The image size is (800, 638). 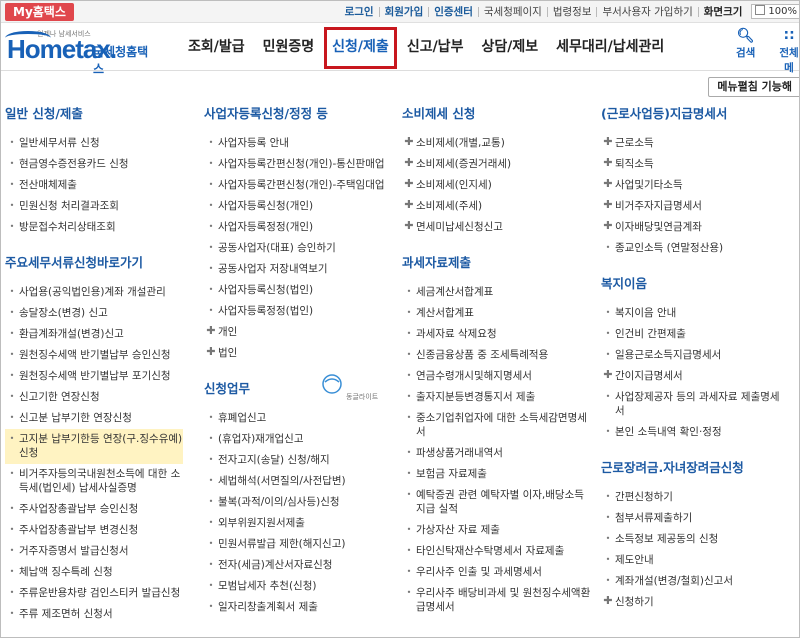 What do you see at coordinates (94, 572) in the screenshot?
I see `menu-item: • 체납액 징수특례 신청` at bounding box center [94, 572].